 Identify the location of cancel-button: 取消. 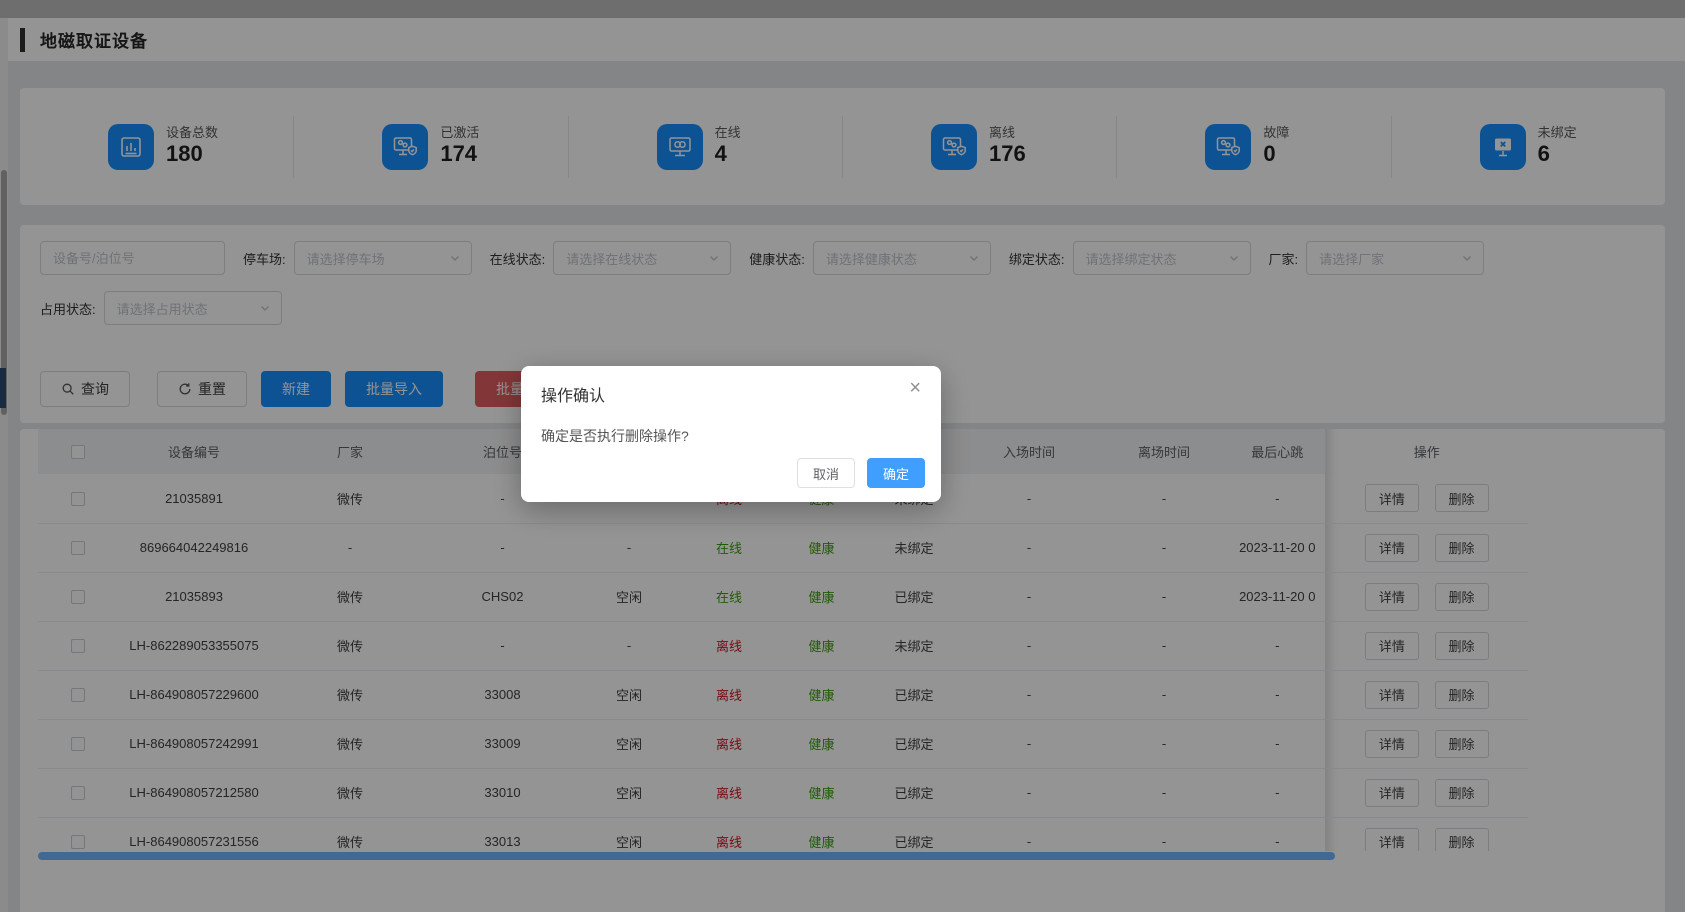
(825, 473).